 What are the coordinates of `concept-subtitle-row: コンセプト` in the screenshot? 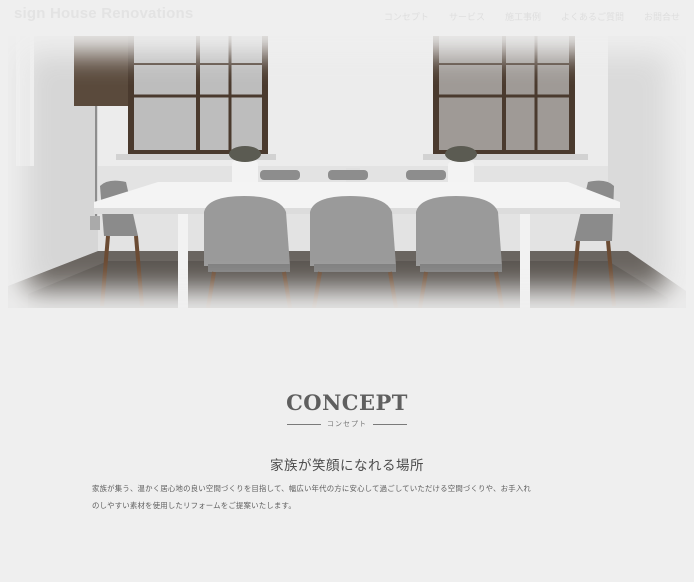 It's located at (347, 424).